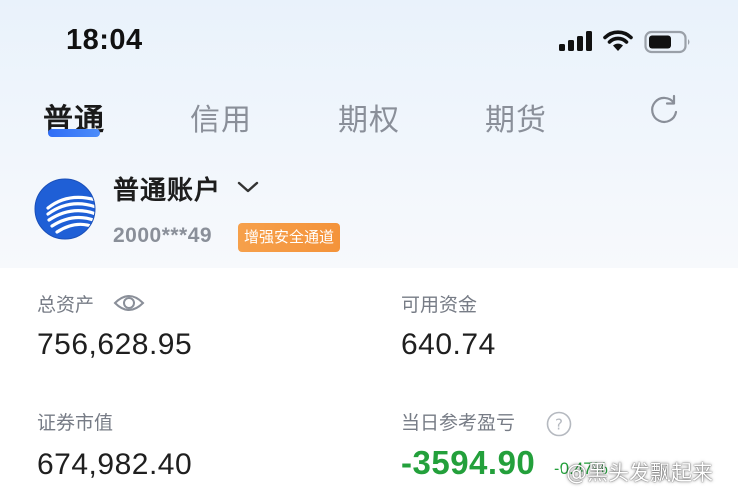 This screenshot has width=738, height=500. I want to click on refresh-icon, so click(664, 110).